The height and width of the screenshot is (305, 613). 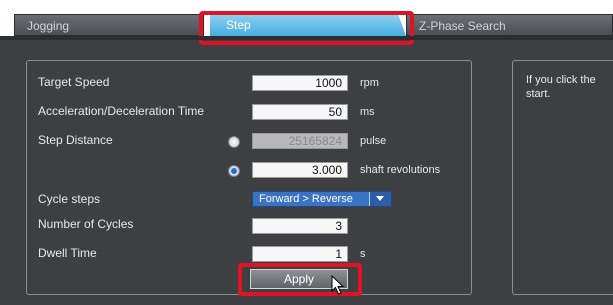 What do you see at coordinates (121, 111) in the screenshot?
I see `accel-time-label: Acceleration/Deceleration Time` at bounding box center [121, 111].